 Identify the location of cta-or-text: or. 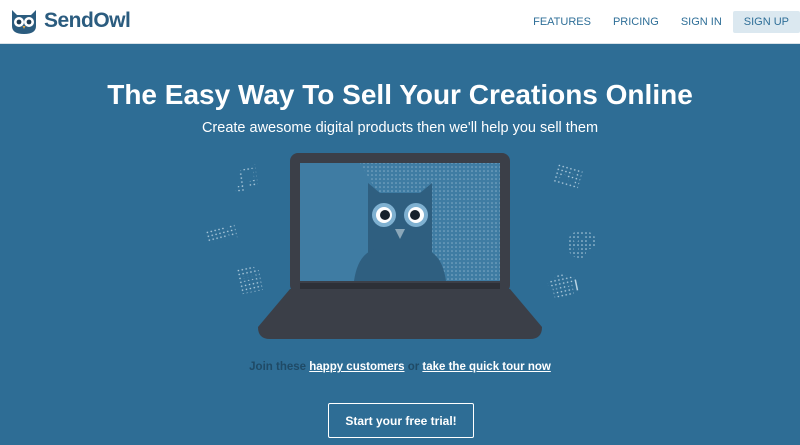
(413, 367).